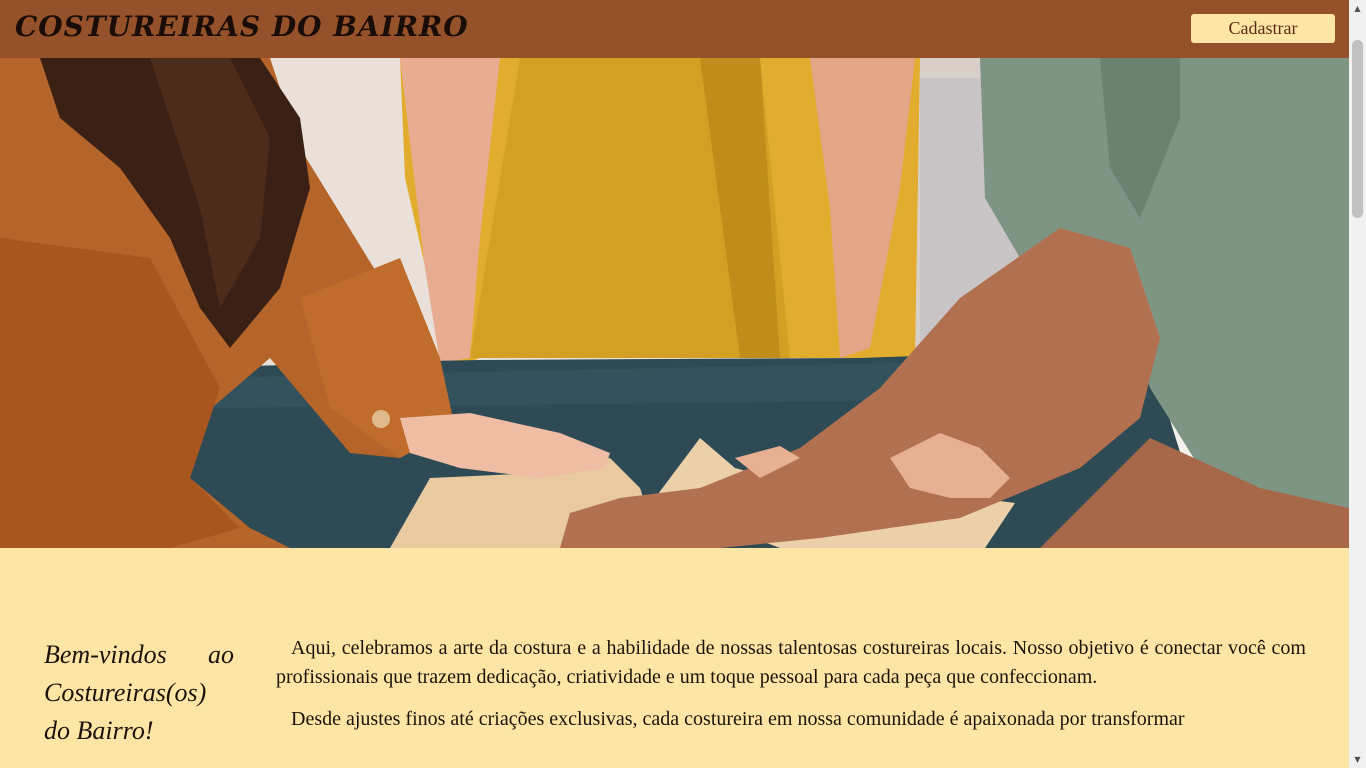 The image size is (1366, 768). What do you see at coordinates (1357, 384) in the screenshot?
I see `vertical-scrollbar: ▲ ▼` at bounding box center [1357, 384].